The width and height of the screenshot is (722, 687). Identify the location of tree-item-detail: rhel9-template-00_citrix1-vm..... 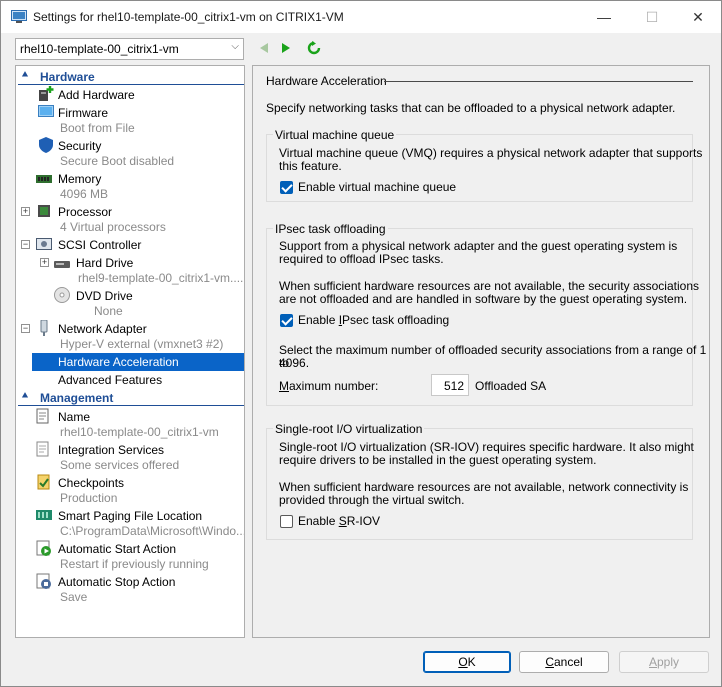
(161, 278).